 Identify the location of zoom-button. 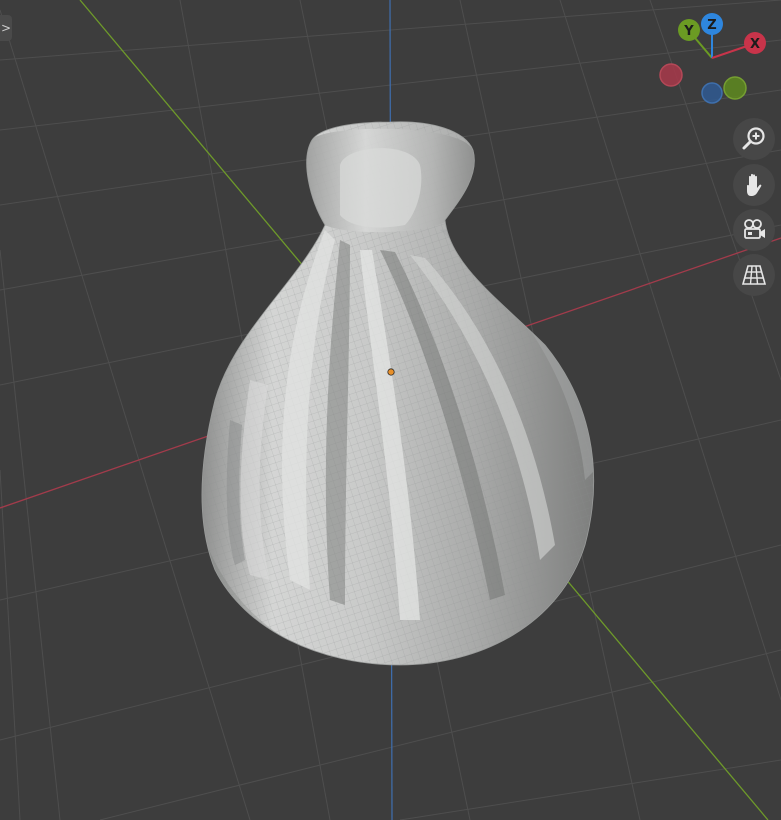
(754, 139).